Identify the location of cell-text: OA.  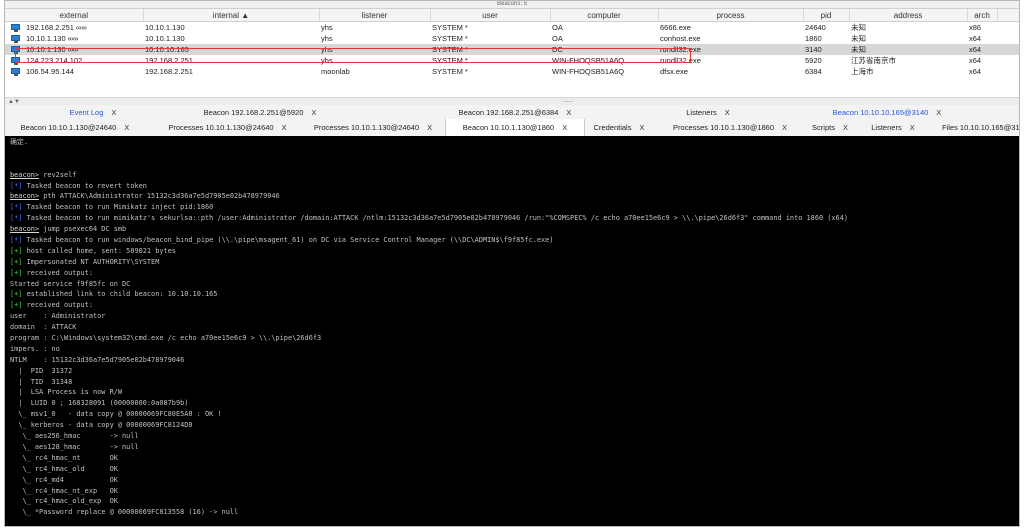
(557, 27).